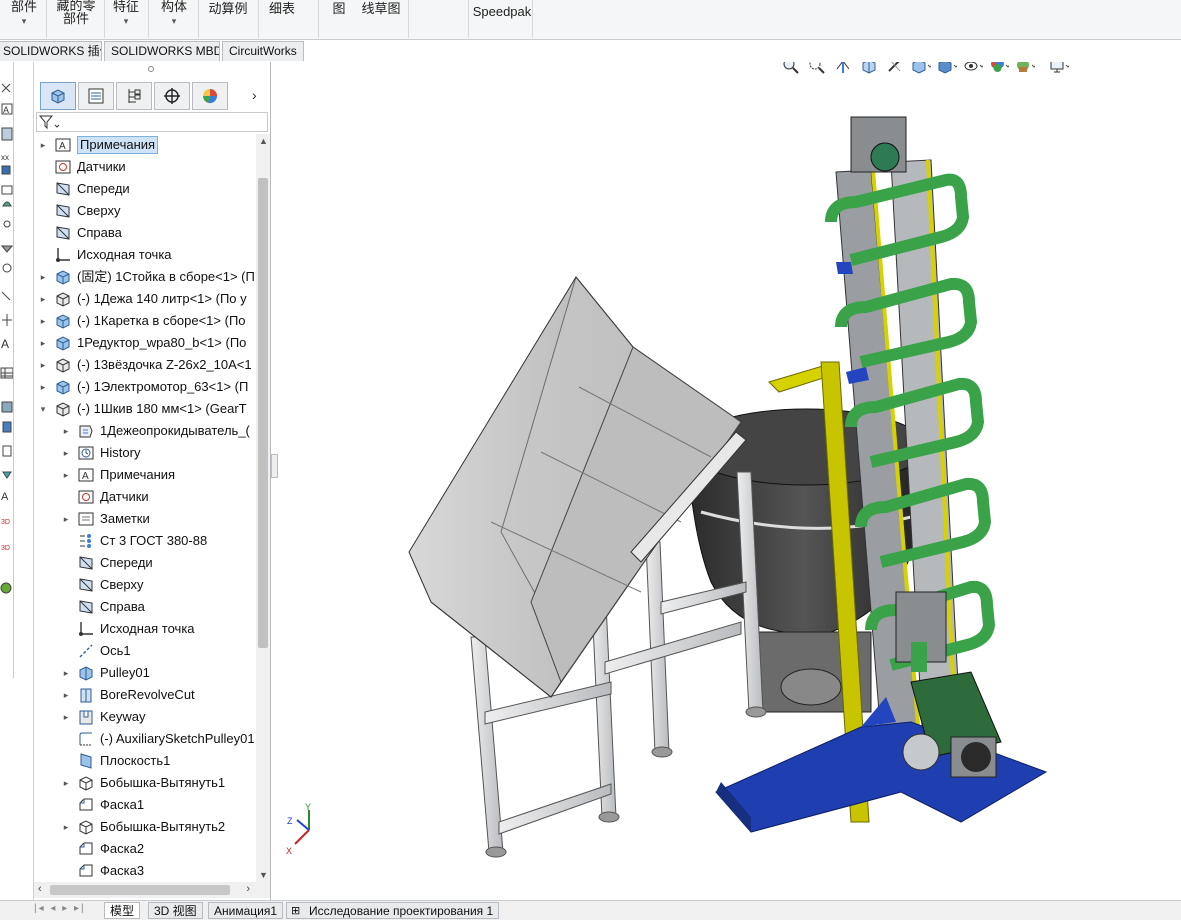  Describe the element at coordinates (921, 69) in the screenshot. I see `view-orientation-icon` at that location.